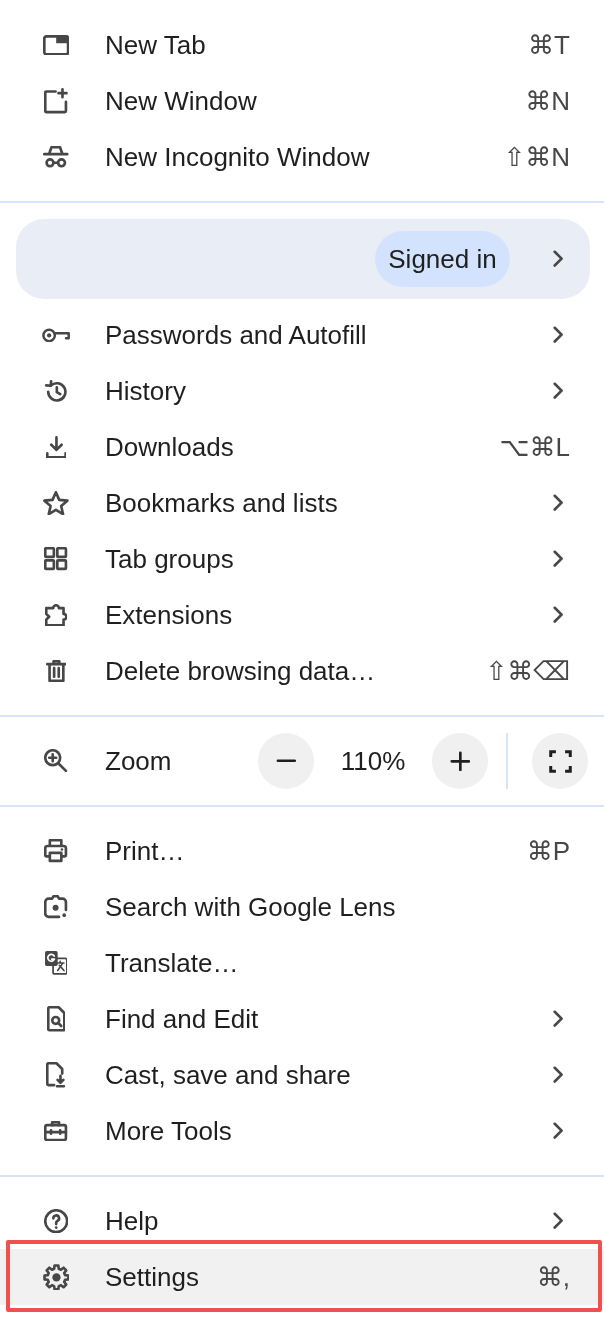  I want to click on menu-item: Extensions, so click(302, 615).